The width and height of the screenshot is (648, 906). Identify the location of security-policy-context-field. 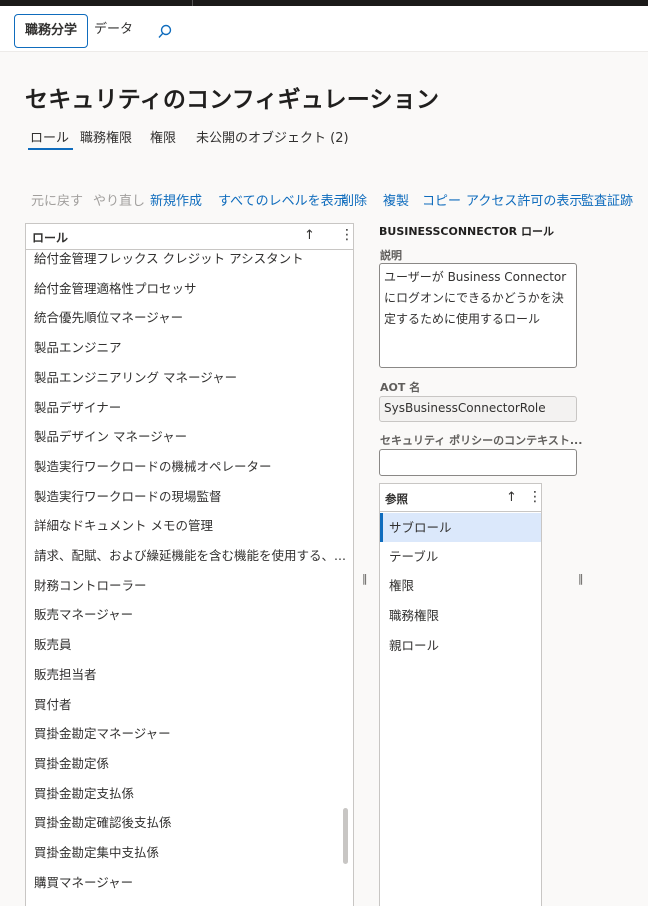
(478, 462).